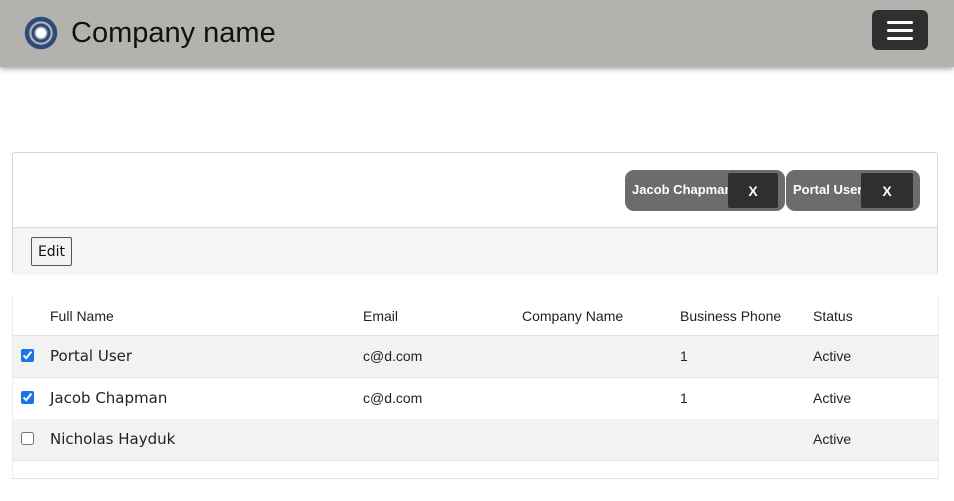  What do you see at coordinates (41, 33) in the screenshot?
I see `ring-logo-icon` at bounding box center [41, 33].